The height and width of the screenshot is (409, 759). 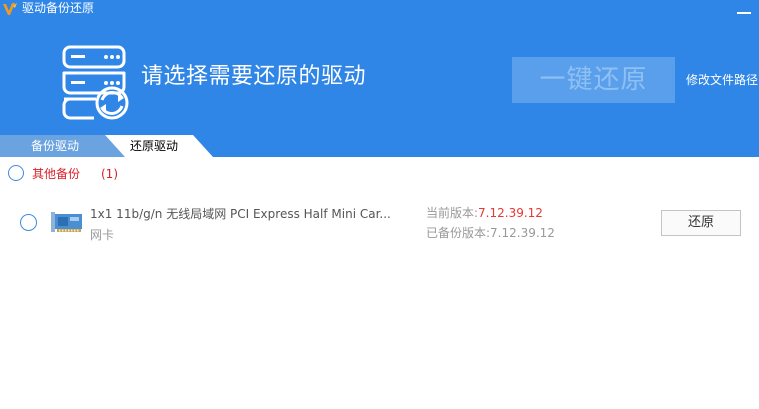 I want to click on page-headline: 请选择需要还原的驱动, so click(x=254, y=76).